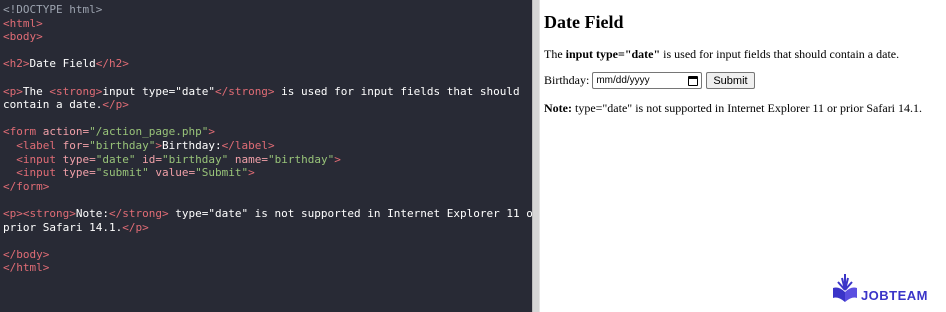  I want to click on code-token: for=, so click(73, 145).